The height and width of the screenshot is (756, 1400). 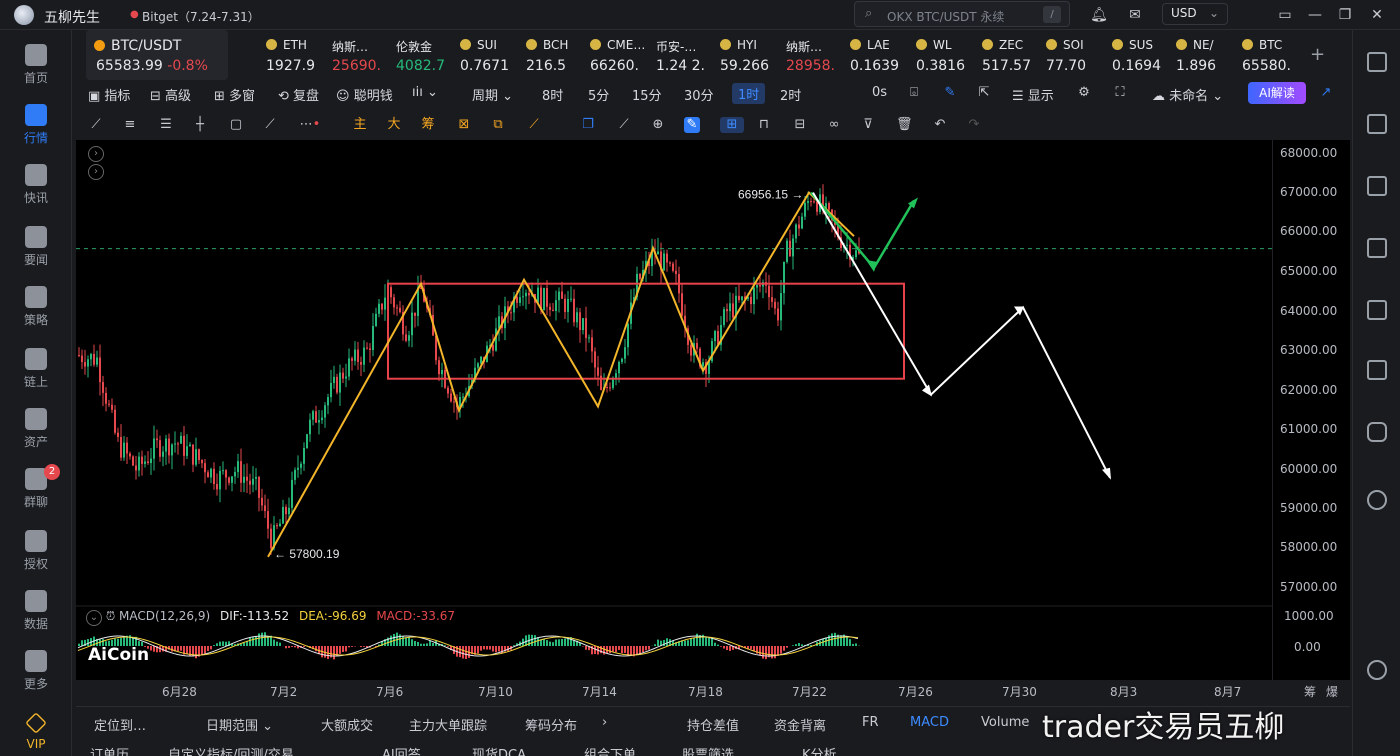 I want to click on interval-2h: 2时, so click(x=790, y=94).